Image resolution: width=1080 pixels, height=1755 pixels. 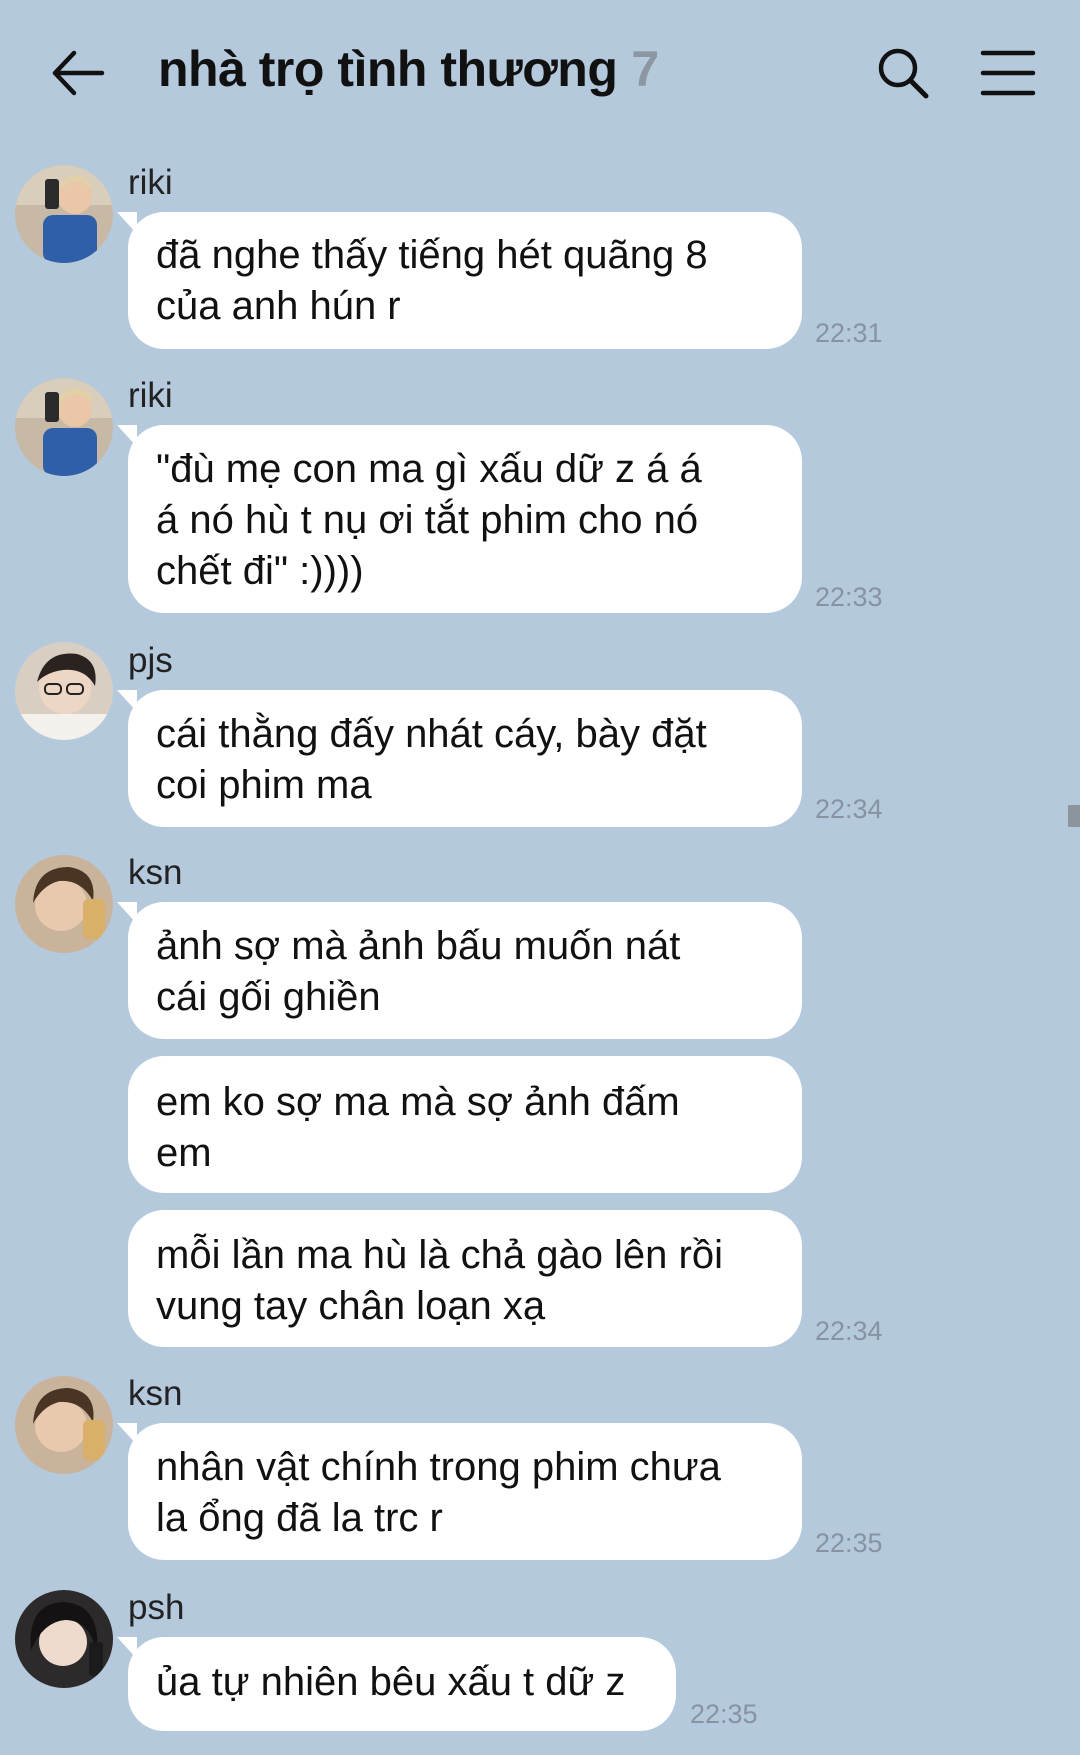 What do you see at coordinates (849, 597) in the screenshot?
I see `message-timestamp: 22:33` at bounding box center [849, 597].